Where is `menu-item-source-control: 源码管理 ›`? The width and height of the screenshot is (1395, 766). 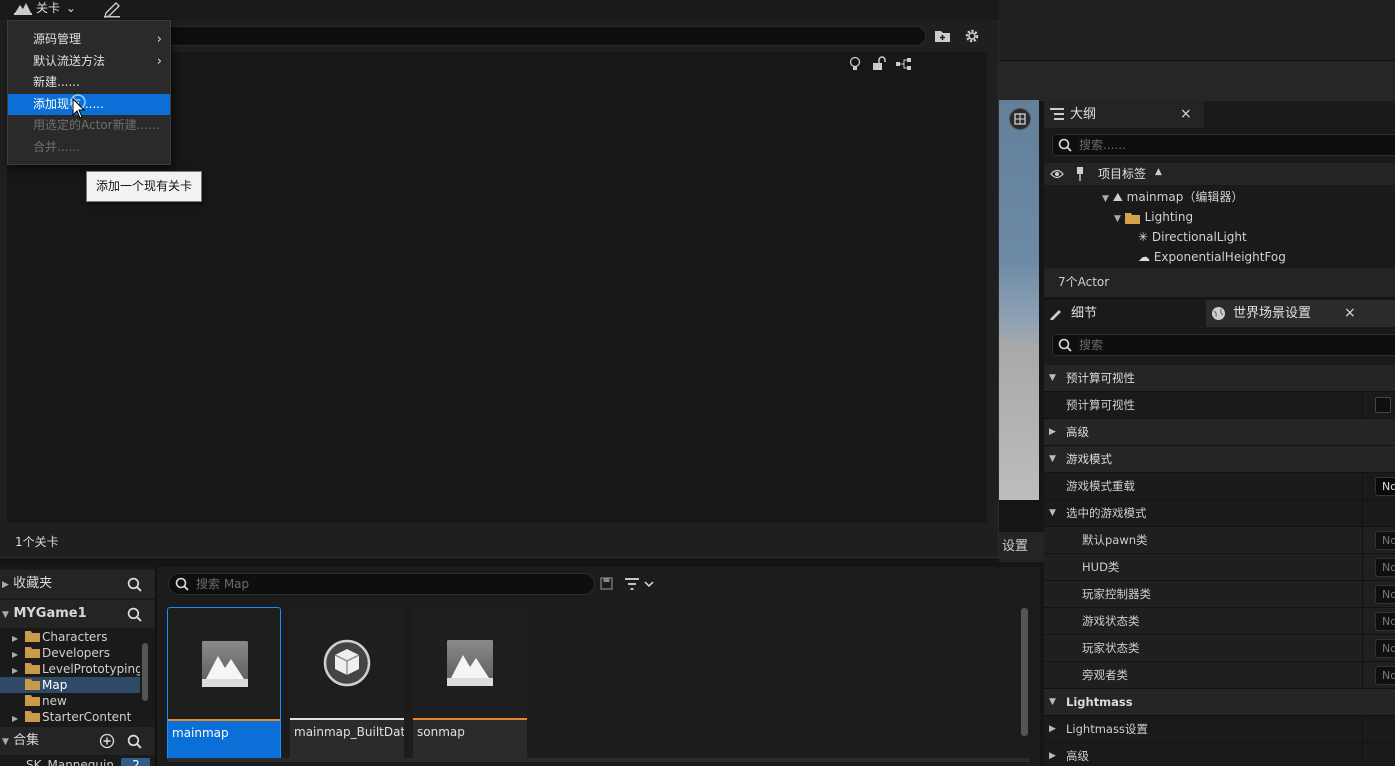 menu-item-source-control: 源码管理 › is located at coordinates (89, 40).